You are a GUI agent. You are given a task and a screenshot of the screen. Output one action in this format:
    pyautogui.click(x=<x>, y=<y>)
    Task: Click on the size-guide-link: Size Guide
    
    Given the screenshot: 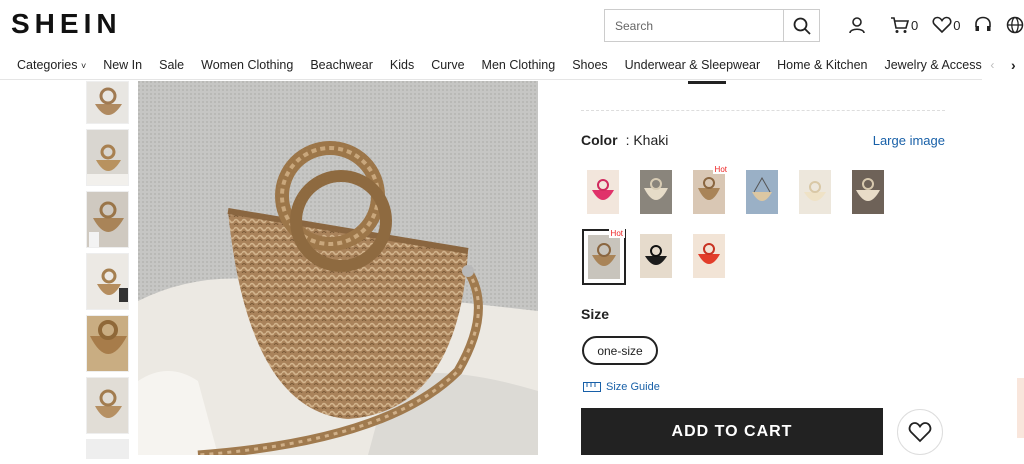 What is the action you would take?
    pyautogui.click(x=621, y=387)
    